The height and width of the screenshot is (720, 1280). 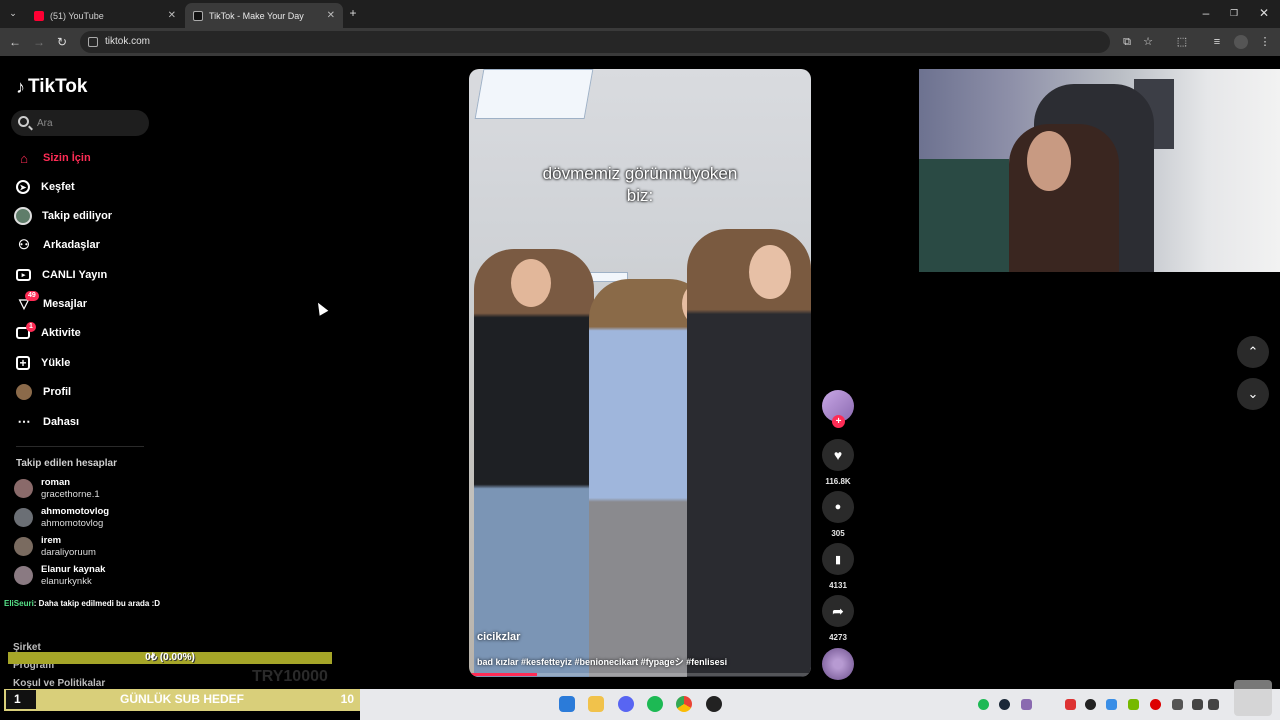 What do you see at coordinates (59, 683) in the screenshot?
I see `footer-terms: Koşul ve Politikalar` at bounding box center [59, 683].